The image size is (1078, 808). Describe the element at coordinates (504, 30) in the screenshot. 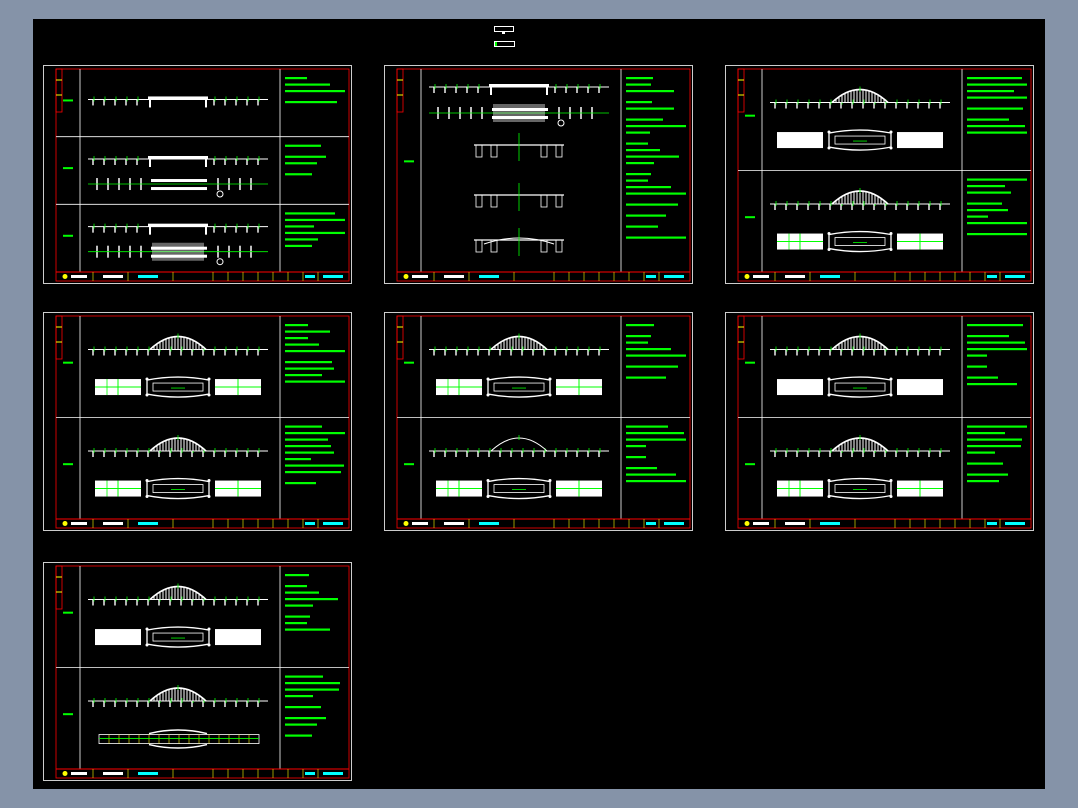

I see `viewport-indicator` at that location.